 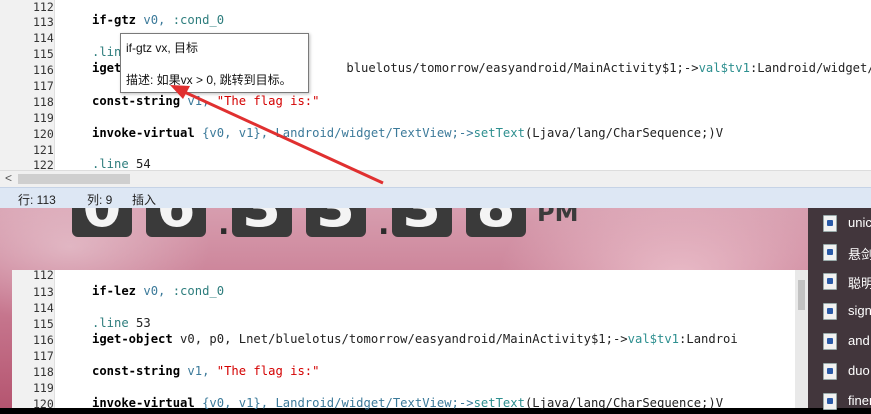 What do you see at coordinates (281, 136) in the screenshot?
I see `arrow-line` at bounding box center [281, 136].